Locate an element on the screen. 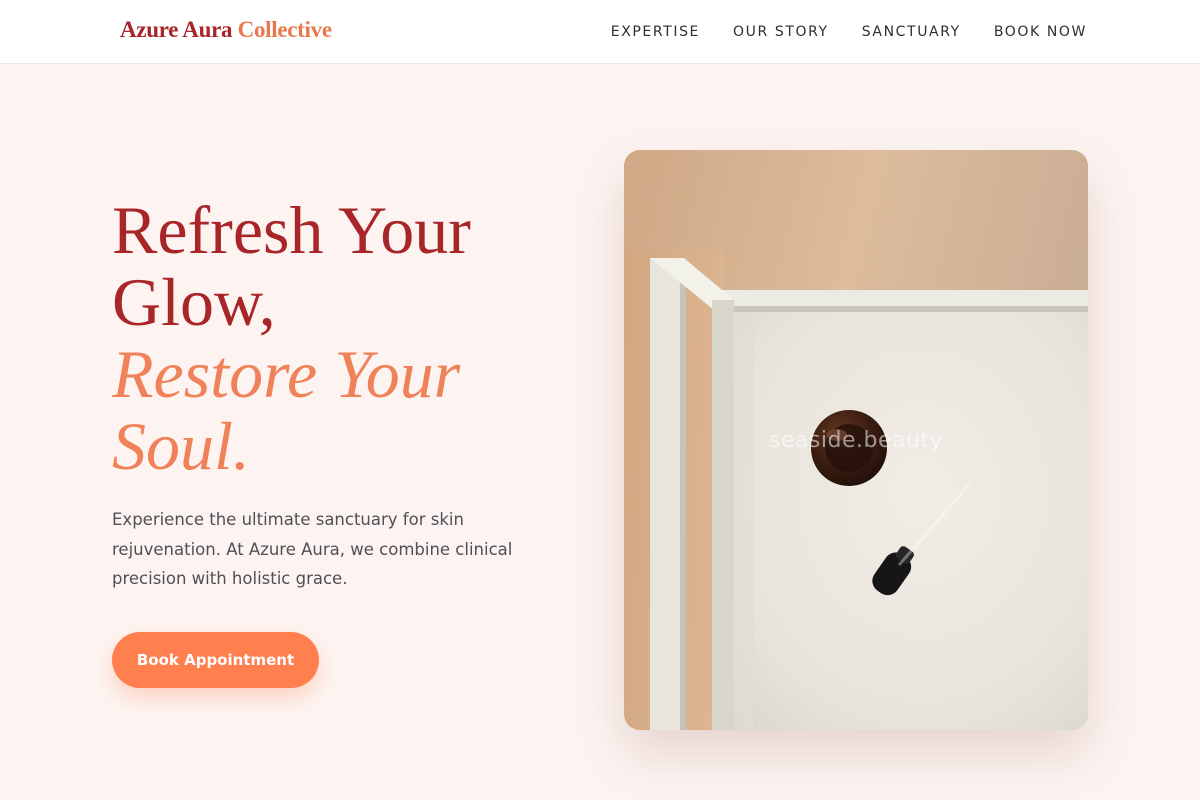 The height and width of the screenshot is (800, 1200). brand-name-accent: Collective is located at coordinates (284, 29).